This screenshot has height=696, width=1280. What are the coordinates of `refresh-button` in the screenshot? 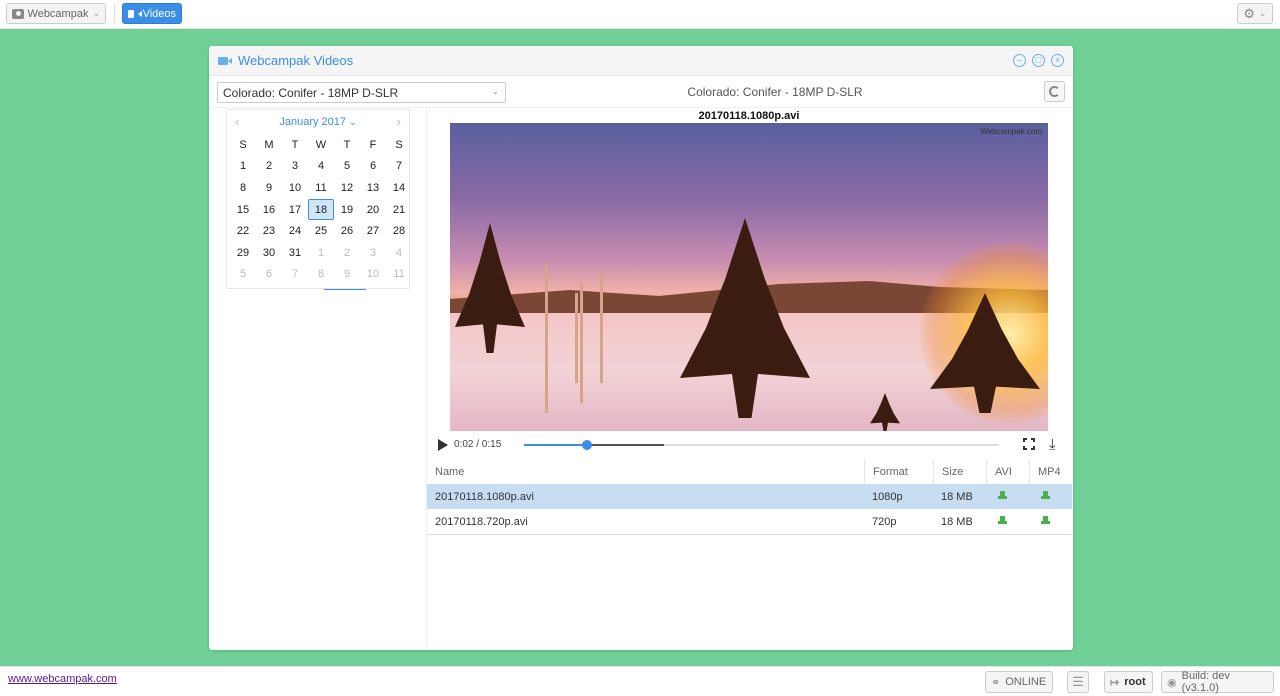 It's located at (1054, 91).